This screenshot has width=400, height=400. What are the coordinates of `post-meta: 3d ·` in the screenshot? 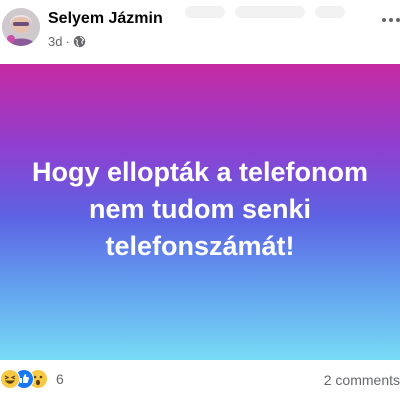 It's located at (67, 41).